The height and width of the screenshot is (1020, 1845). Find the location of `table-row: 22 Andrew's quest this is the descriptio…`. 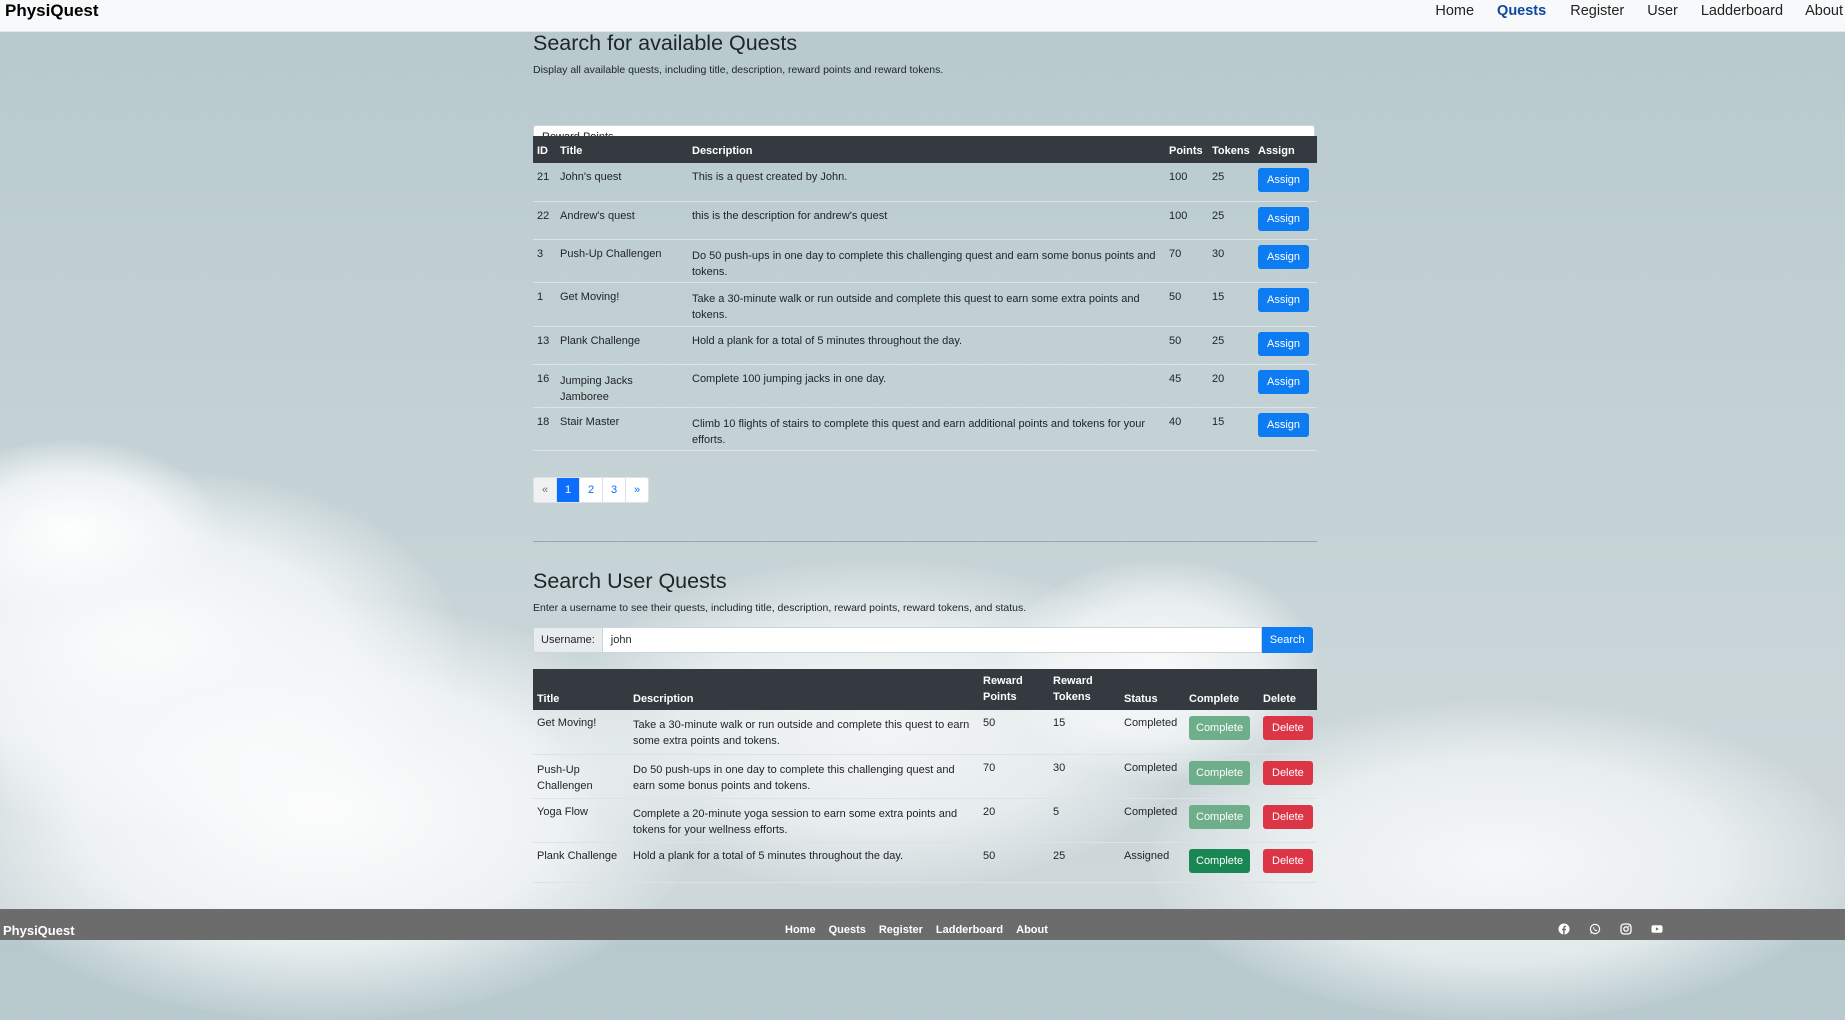

table-row: 22 Andrew's quest this is the descriptio… is located at coordinates (925, 220).